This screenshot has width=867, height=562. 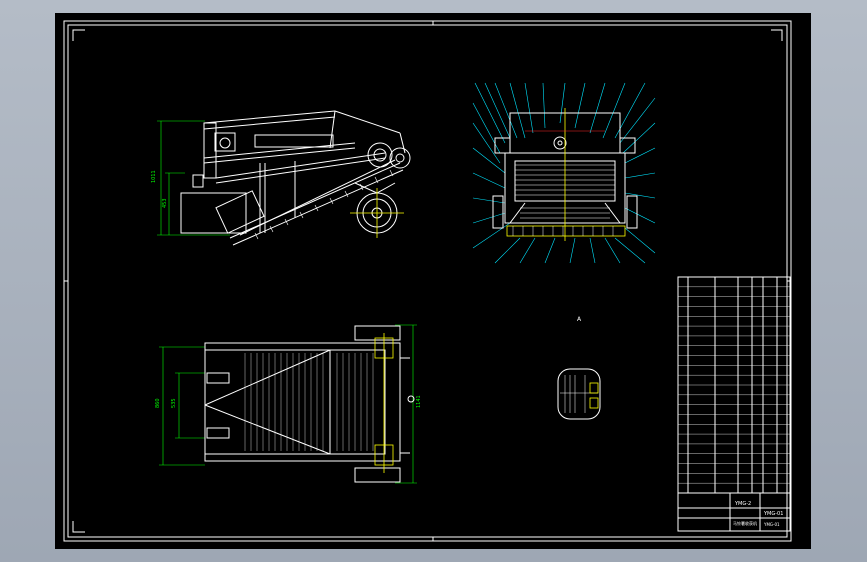 What do you see at coordinates (165, 203) in the screenshot?
I see `dim-side-small: 453` at bounding box center [165, 203].